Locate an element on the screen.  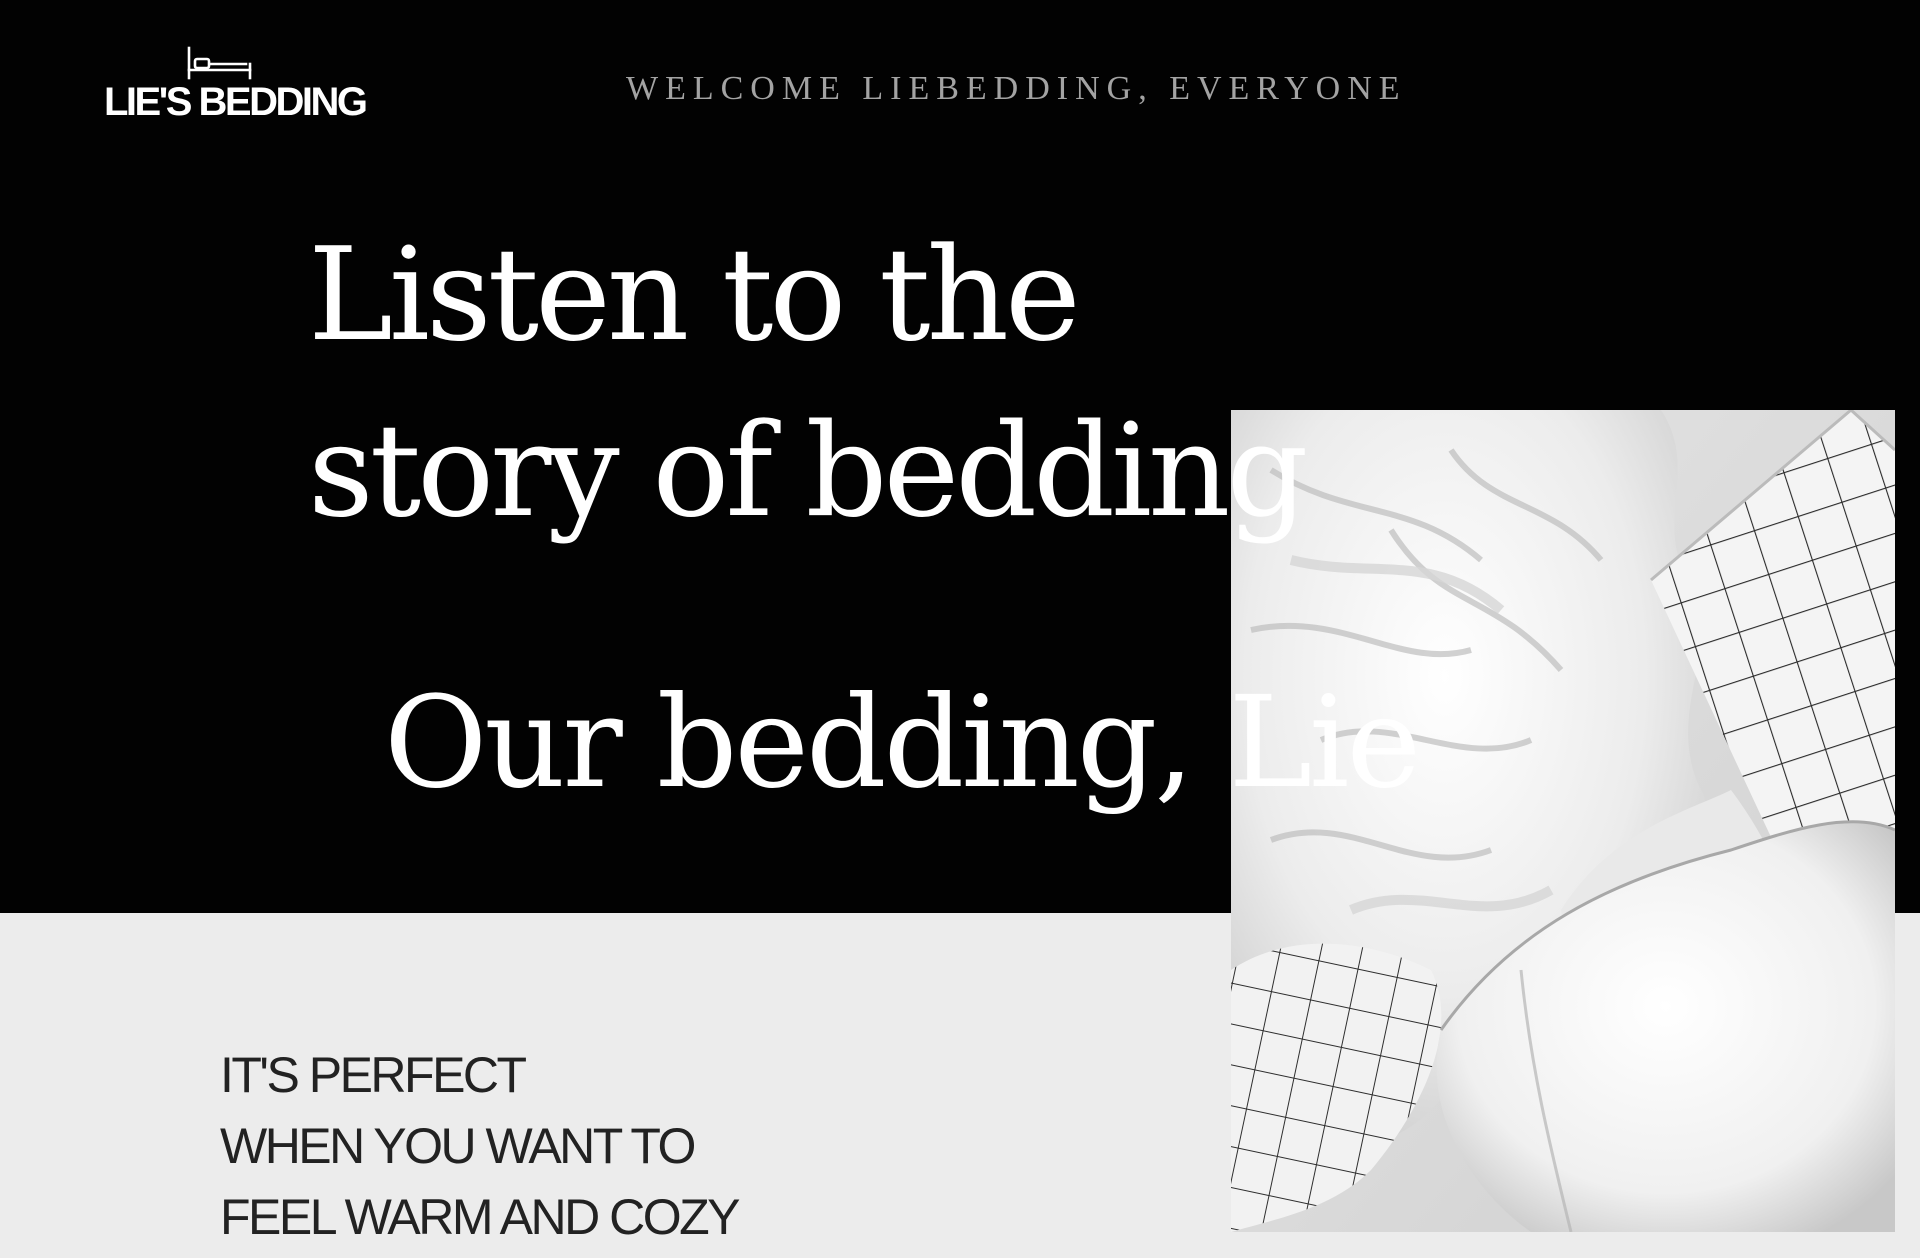
hero-headline: Listen to the story of bedding is located at coordinates (808, 384).